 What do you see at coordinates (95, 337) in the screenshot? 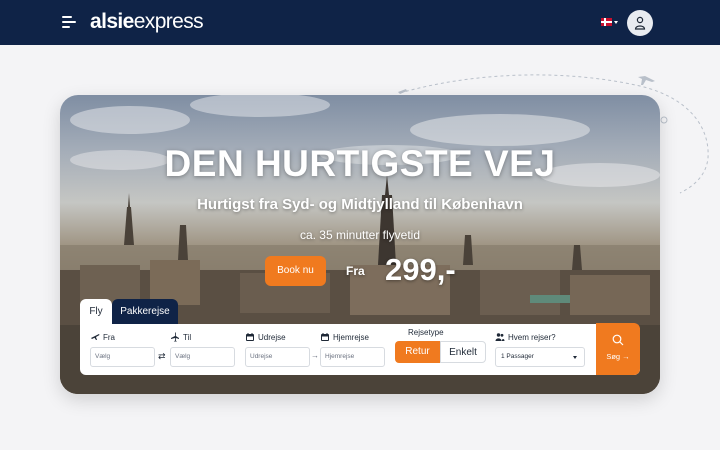
I see `plane-takeoff-icon` at bounding box center [95, 337].